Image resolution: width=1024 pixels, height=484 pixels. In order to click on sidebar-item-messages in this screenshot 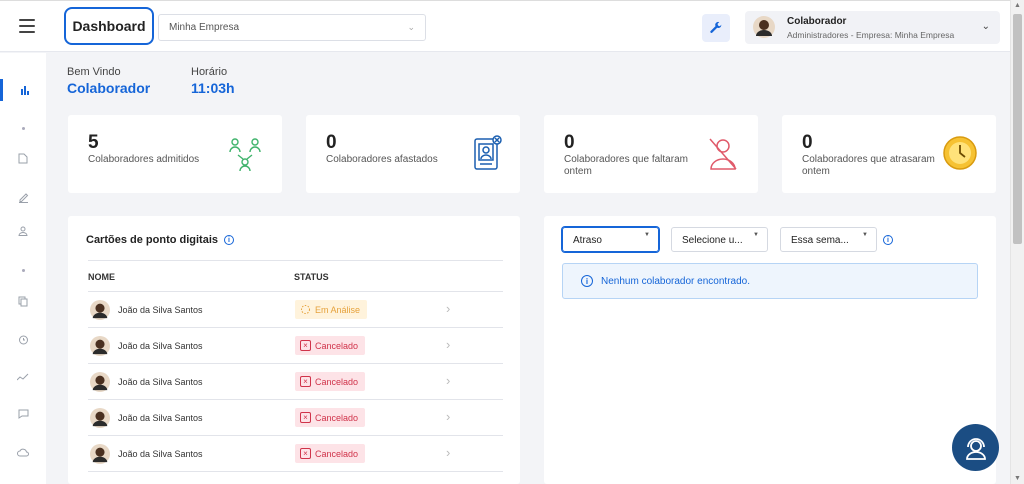, I will do `click(23, 414)`.